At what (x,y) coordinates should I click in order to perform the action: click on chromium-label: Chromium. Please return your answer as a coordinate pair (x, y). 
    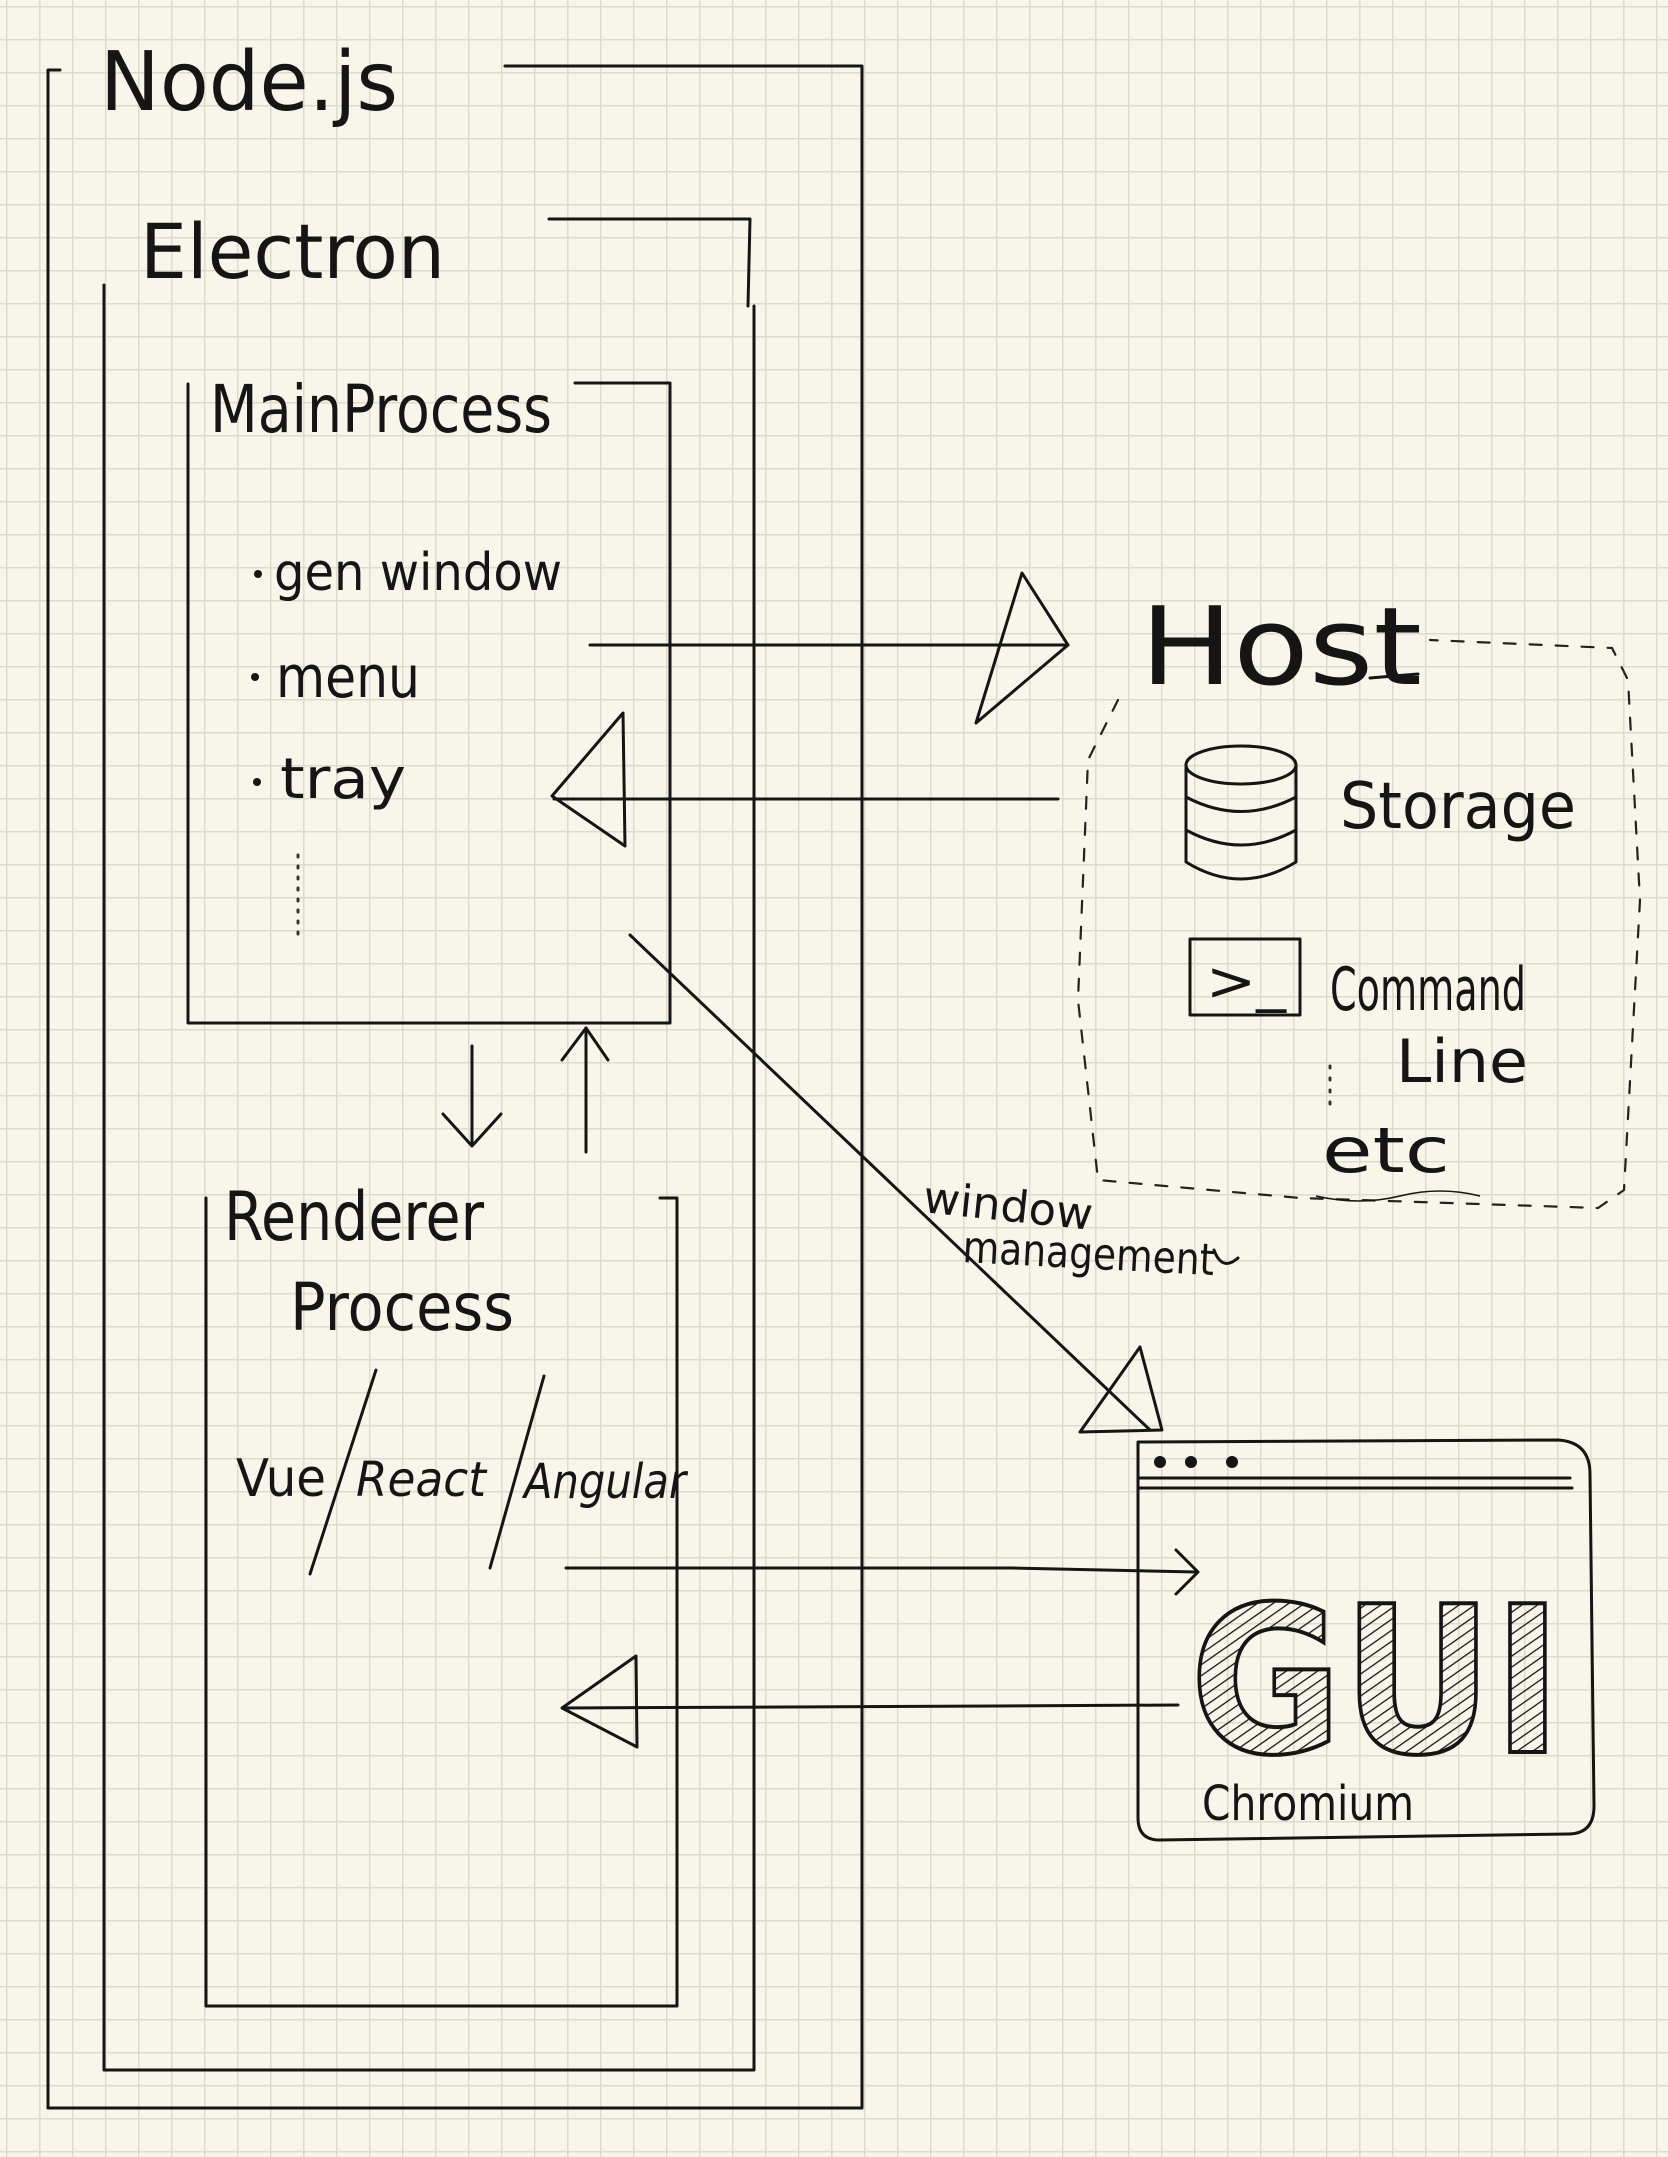
    Looking at the image, I should click on (1308, 1804).